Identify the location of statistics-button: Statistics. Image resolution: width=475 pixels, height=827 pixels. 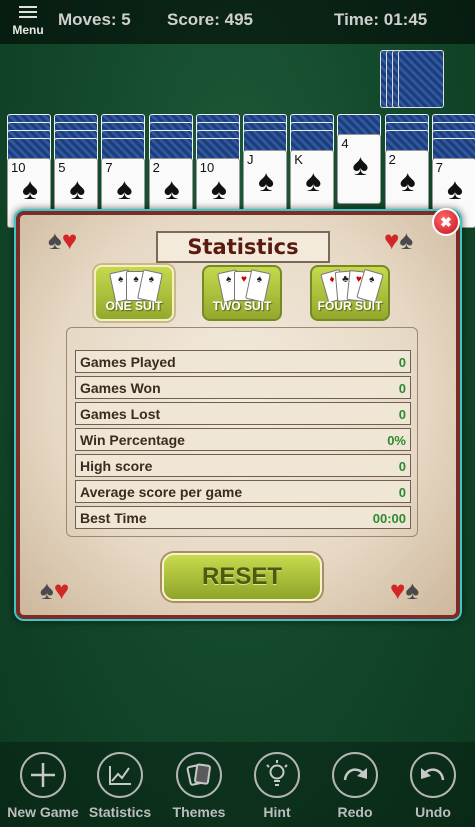
(120, 786).